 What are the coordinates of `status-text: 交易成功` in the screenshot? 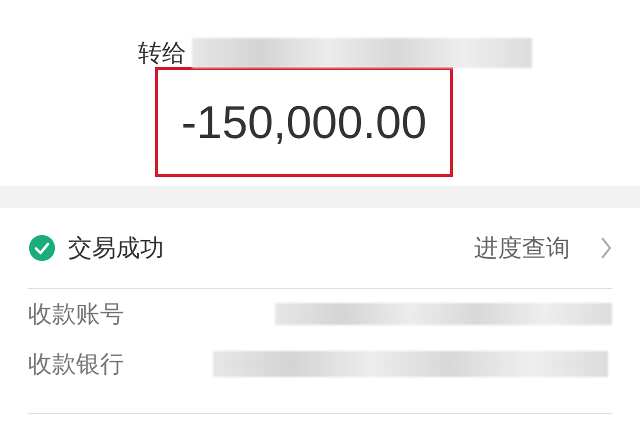 It's located at (116, 248).